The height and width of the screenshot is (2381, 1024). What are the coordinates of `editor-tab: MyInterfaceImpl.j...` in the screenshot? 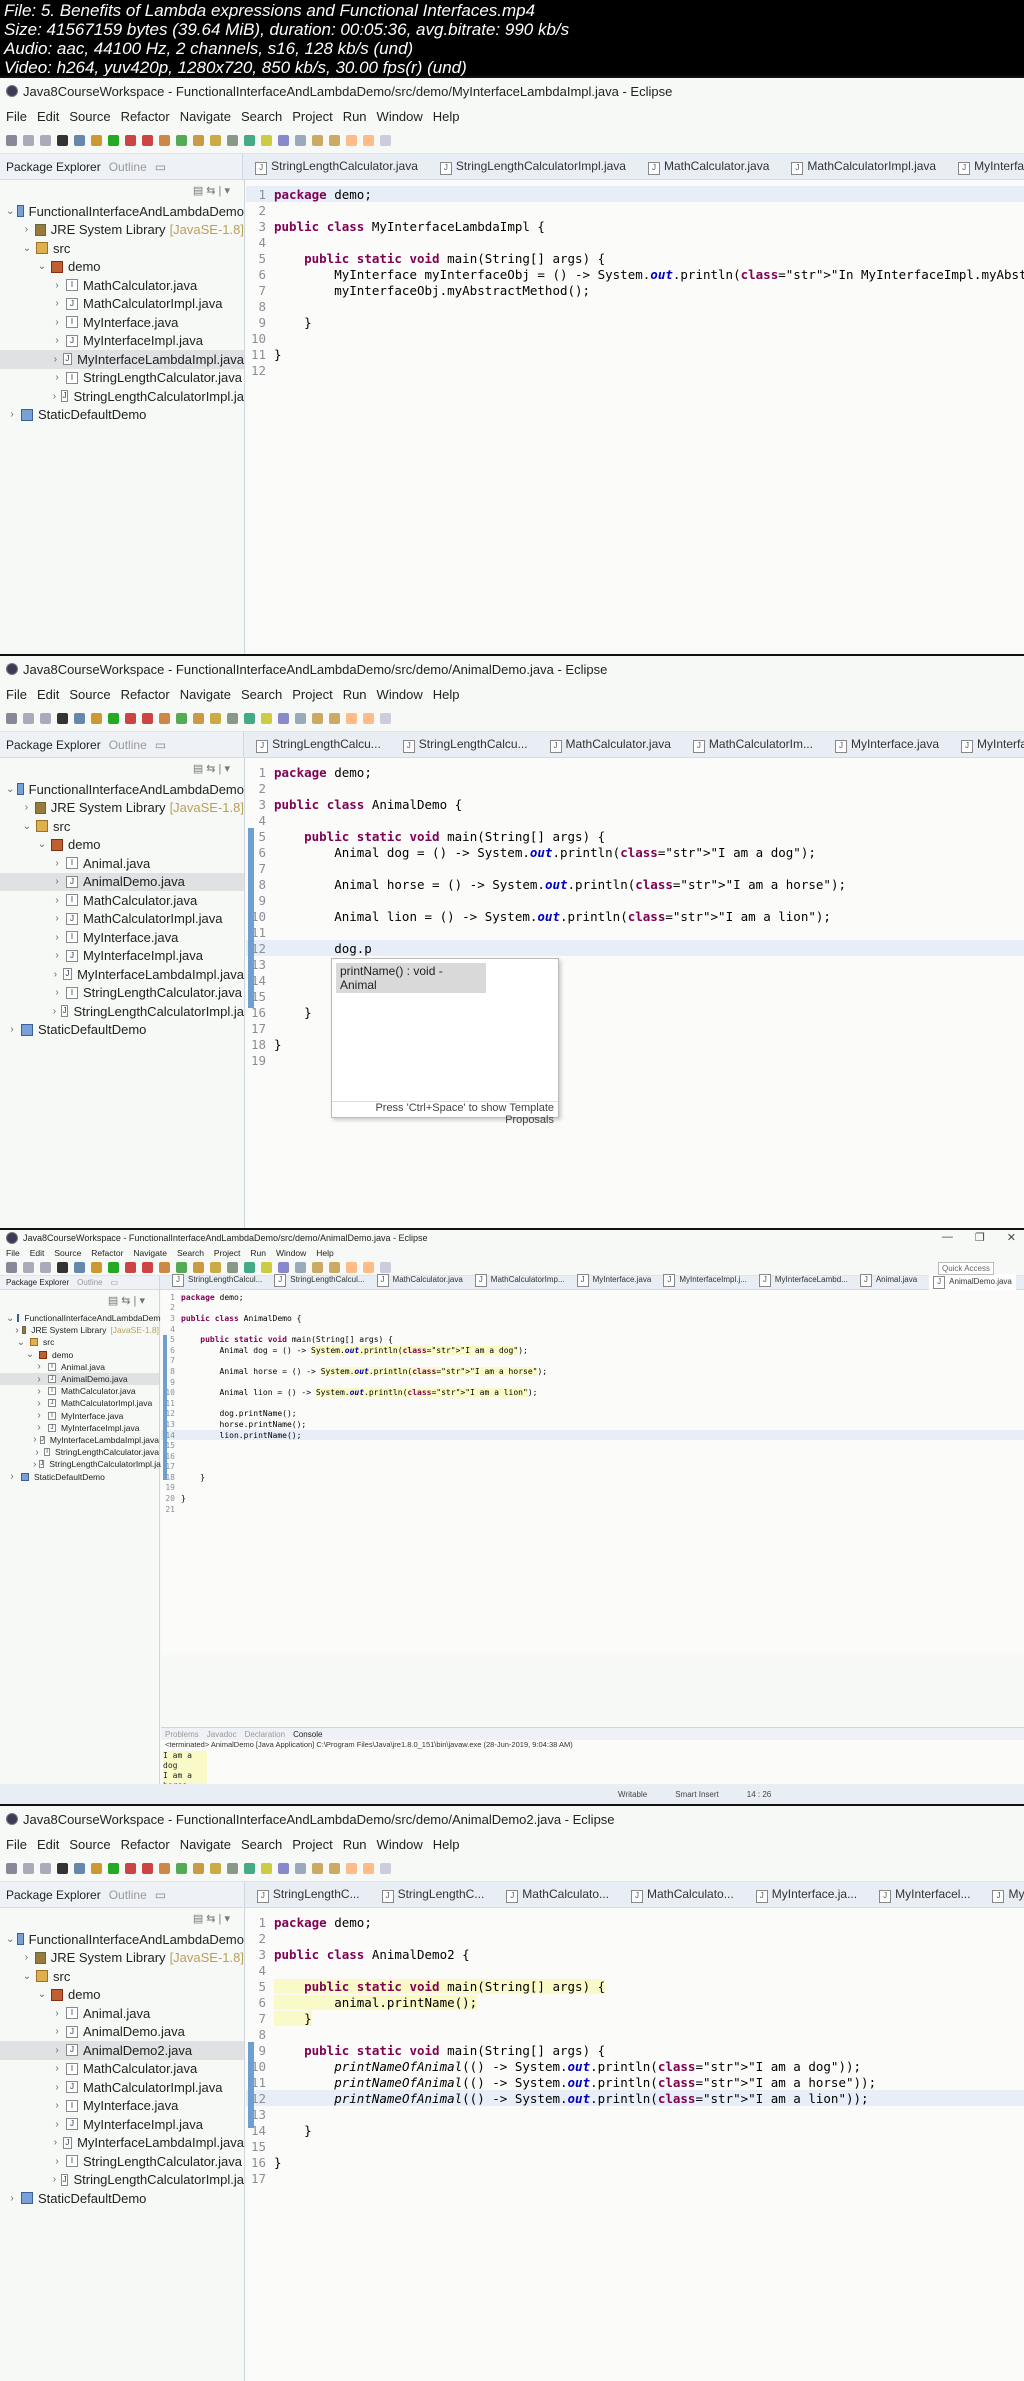 It's located at (705, 1282).